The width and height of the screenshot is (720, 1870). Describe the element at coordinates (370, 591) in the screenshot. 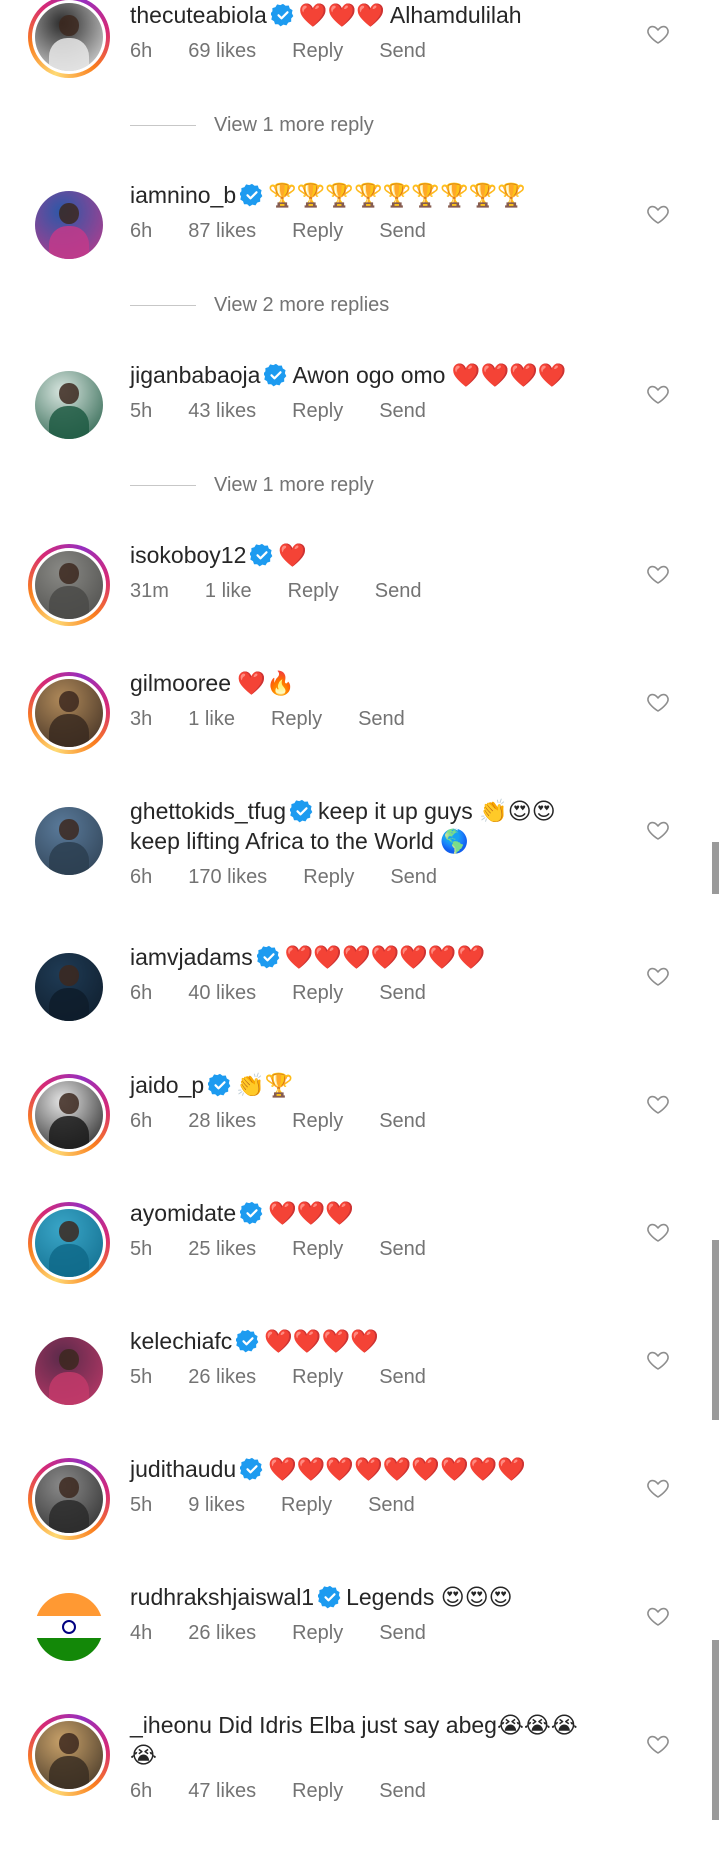

I see `comment-meta: 31m 1 like Reply Send` at that location.